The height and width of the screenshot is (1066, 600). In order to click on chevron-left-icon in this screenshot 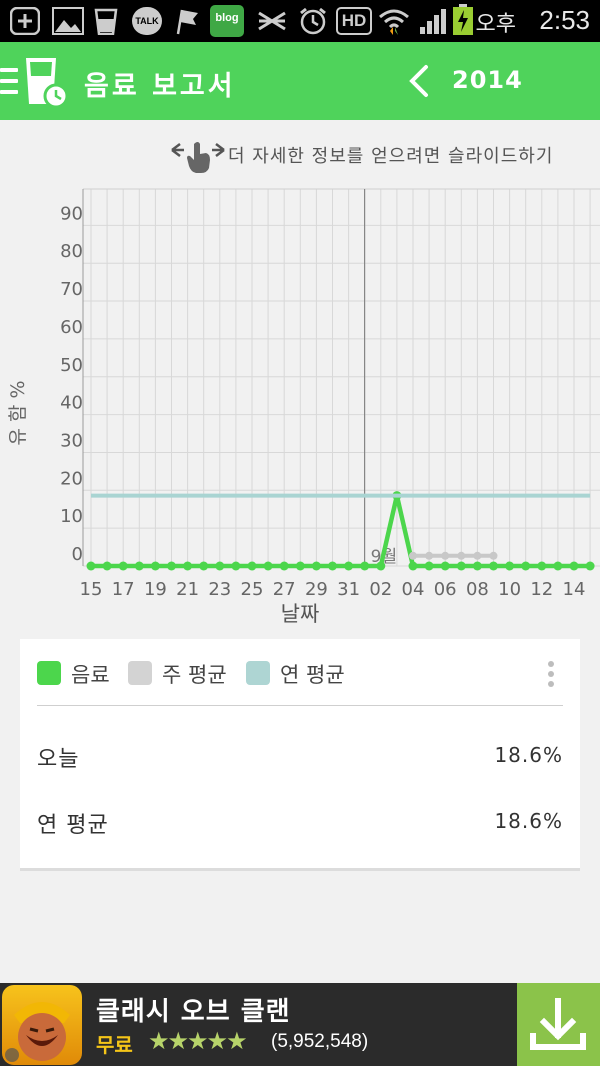, I will do `click(419, 81)`.